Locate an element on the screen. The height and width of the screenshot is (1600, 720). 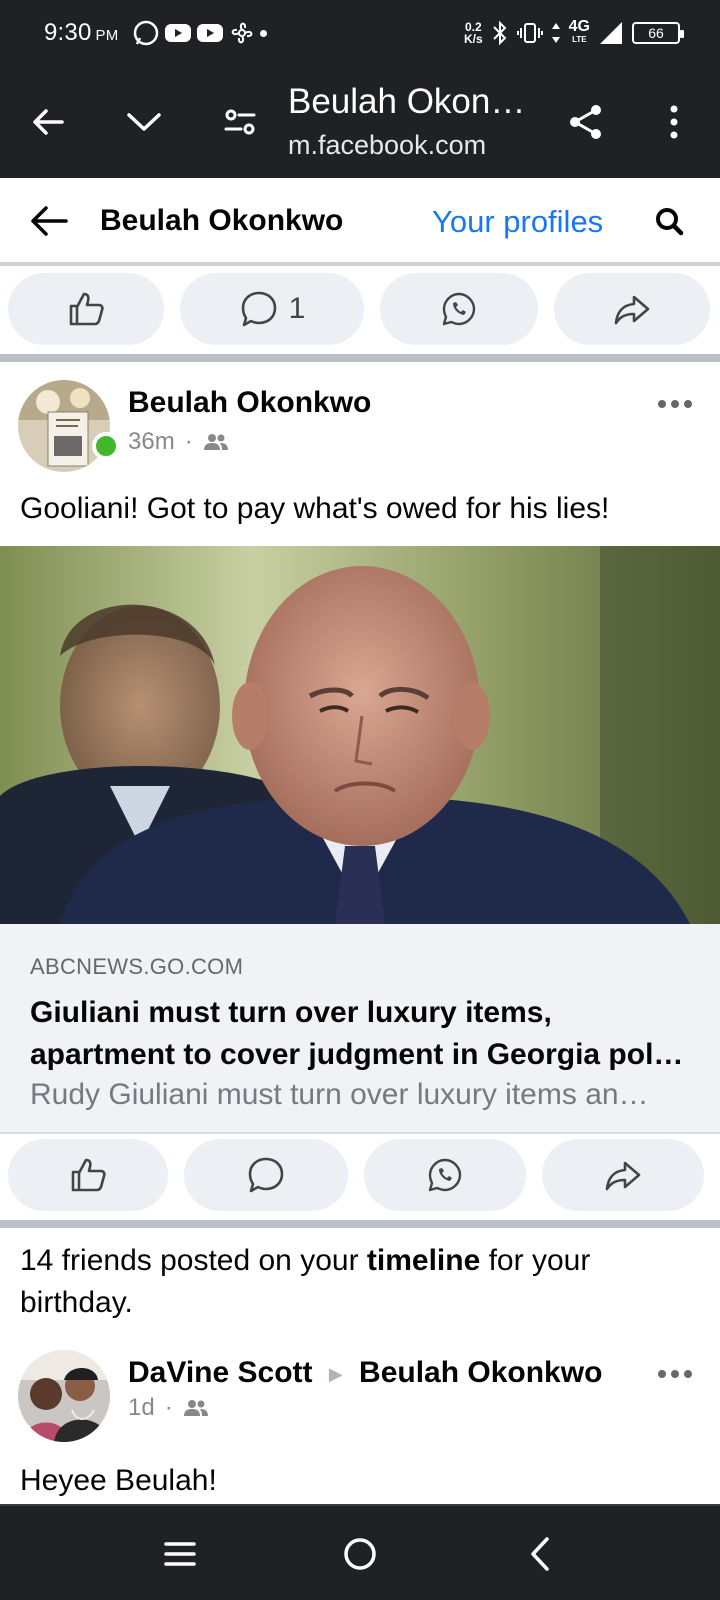
comment-button is located at coordinates (266, 1175).